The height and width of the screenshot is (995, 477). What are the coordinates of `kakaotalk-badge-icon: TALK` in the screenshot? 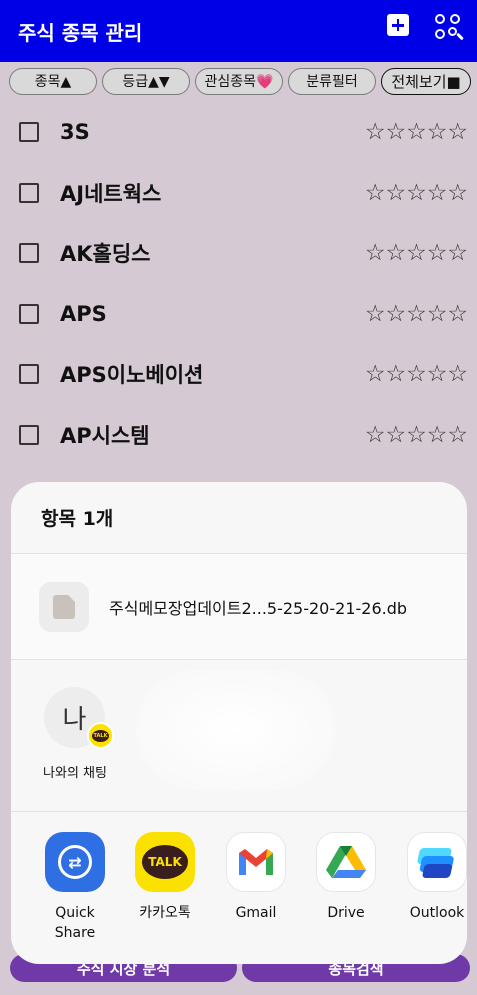 It's located at (100, 735).